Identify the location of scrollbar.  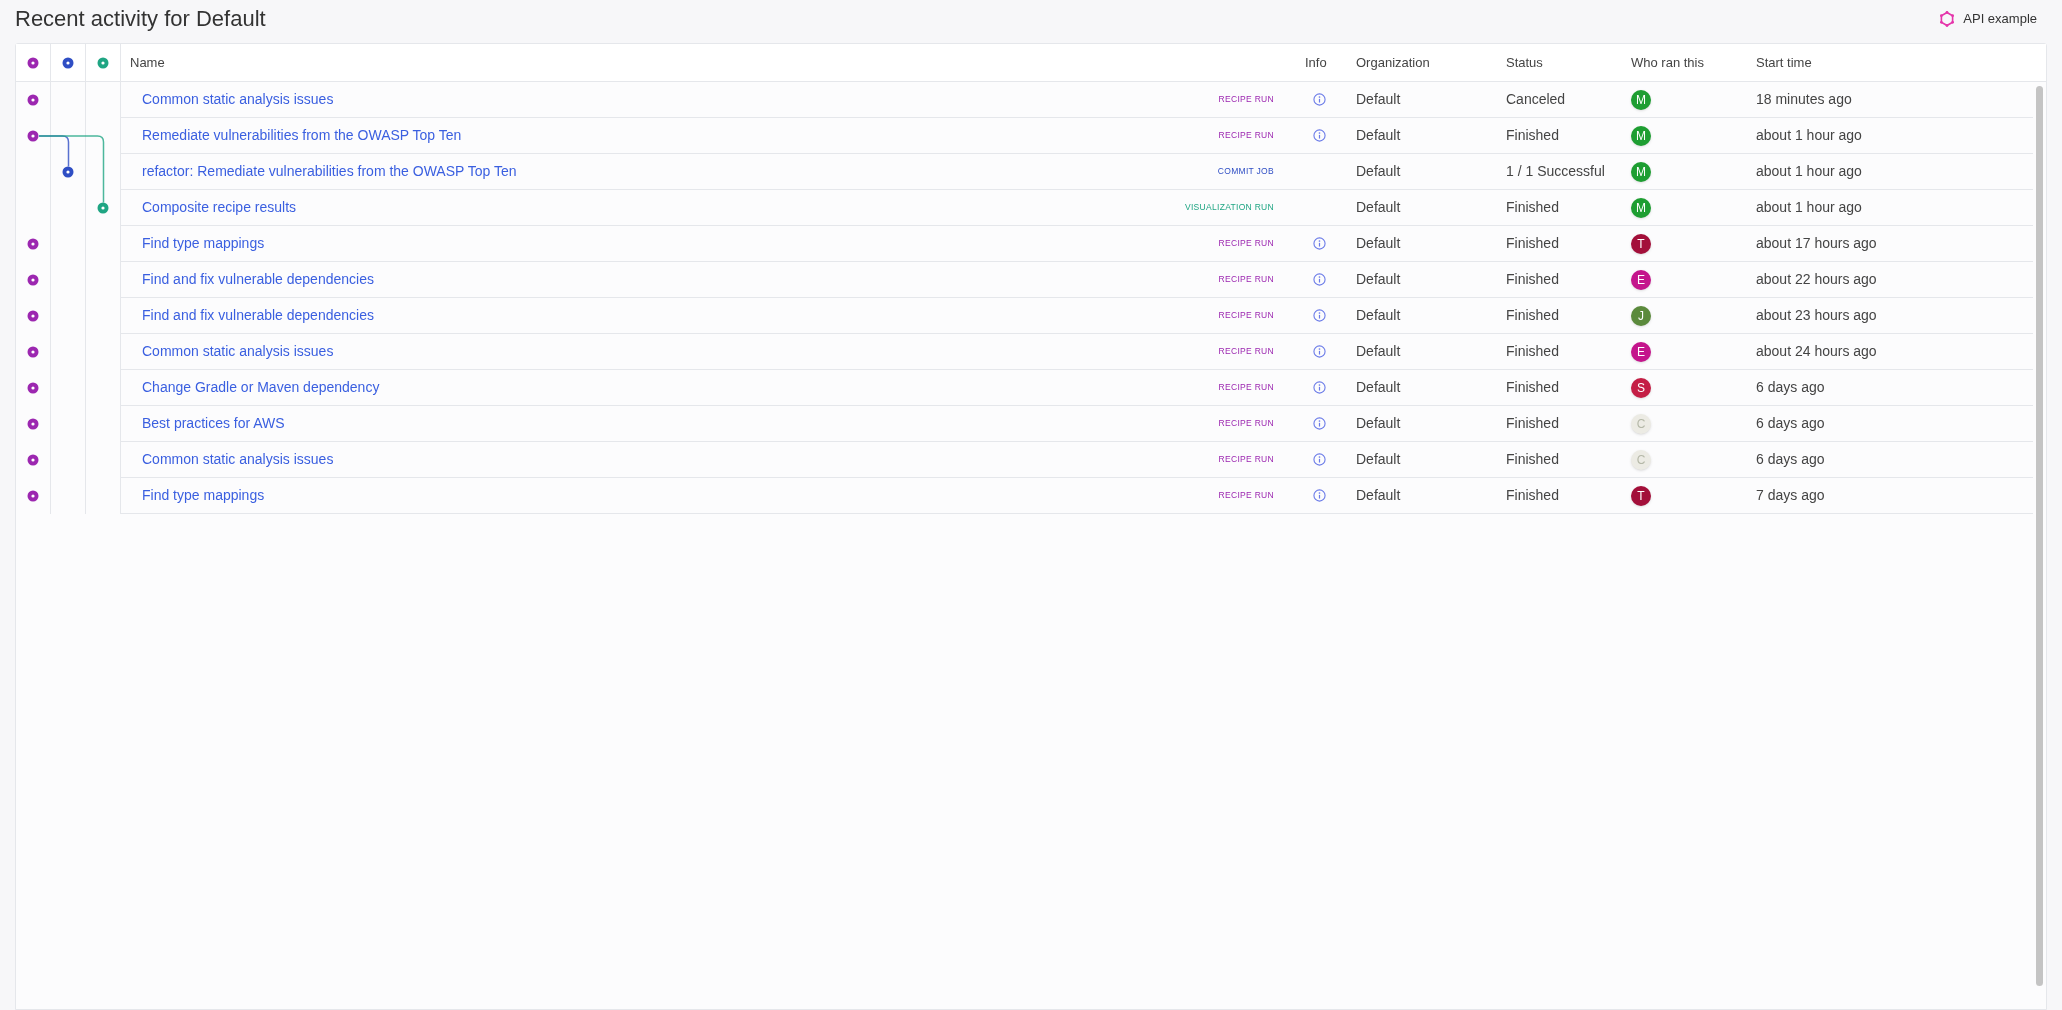
(2039, 536).